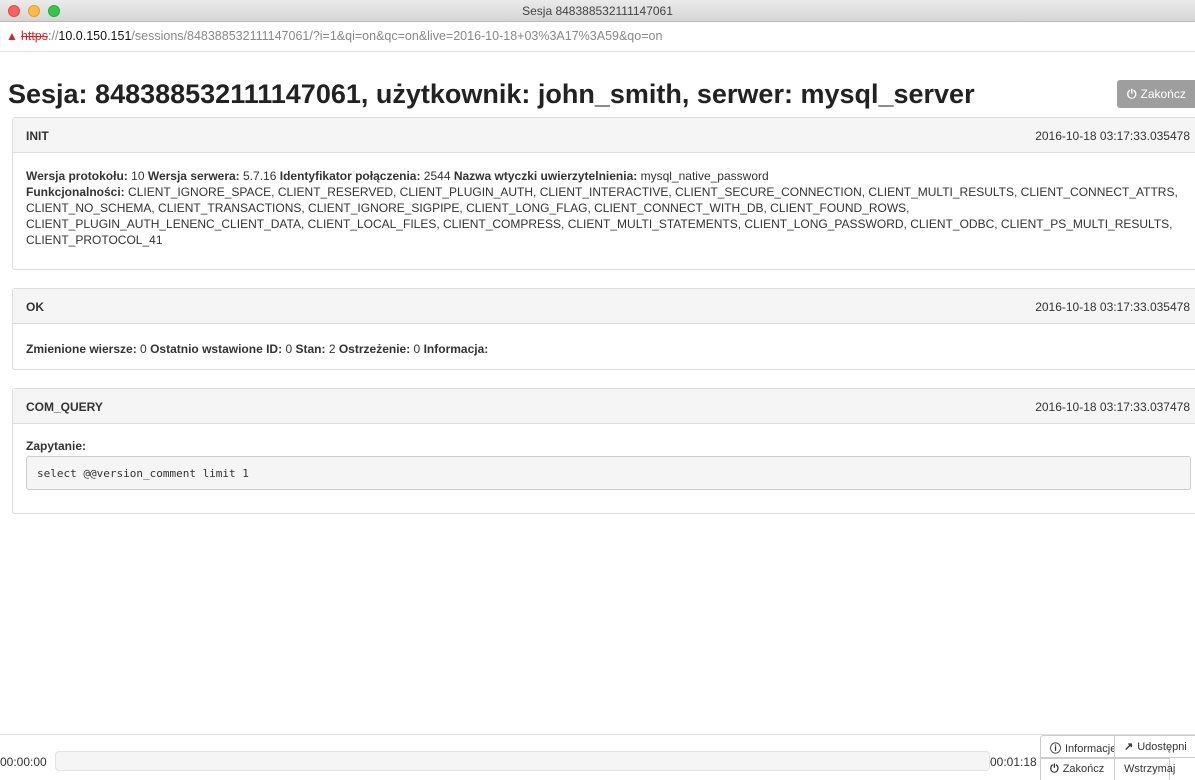 The width and height of the screenshot is (1195, 780). Describe the element at coordinates (1013, 762) in the screenshot. I see `time-end: 00:01:18` at that location.